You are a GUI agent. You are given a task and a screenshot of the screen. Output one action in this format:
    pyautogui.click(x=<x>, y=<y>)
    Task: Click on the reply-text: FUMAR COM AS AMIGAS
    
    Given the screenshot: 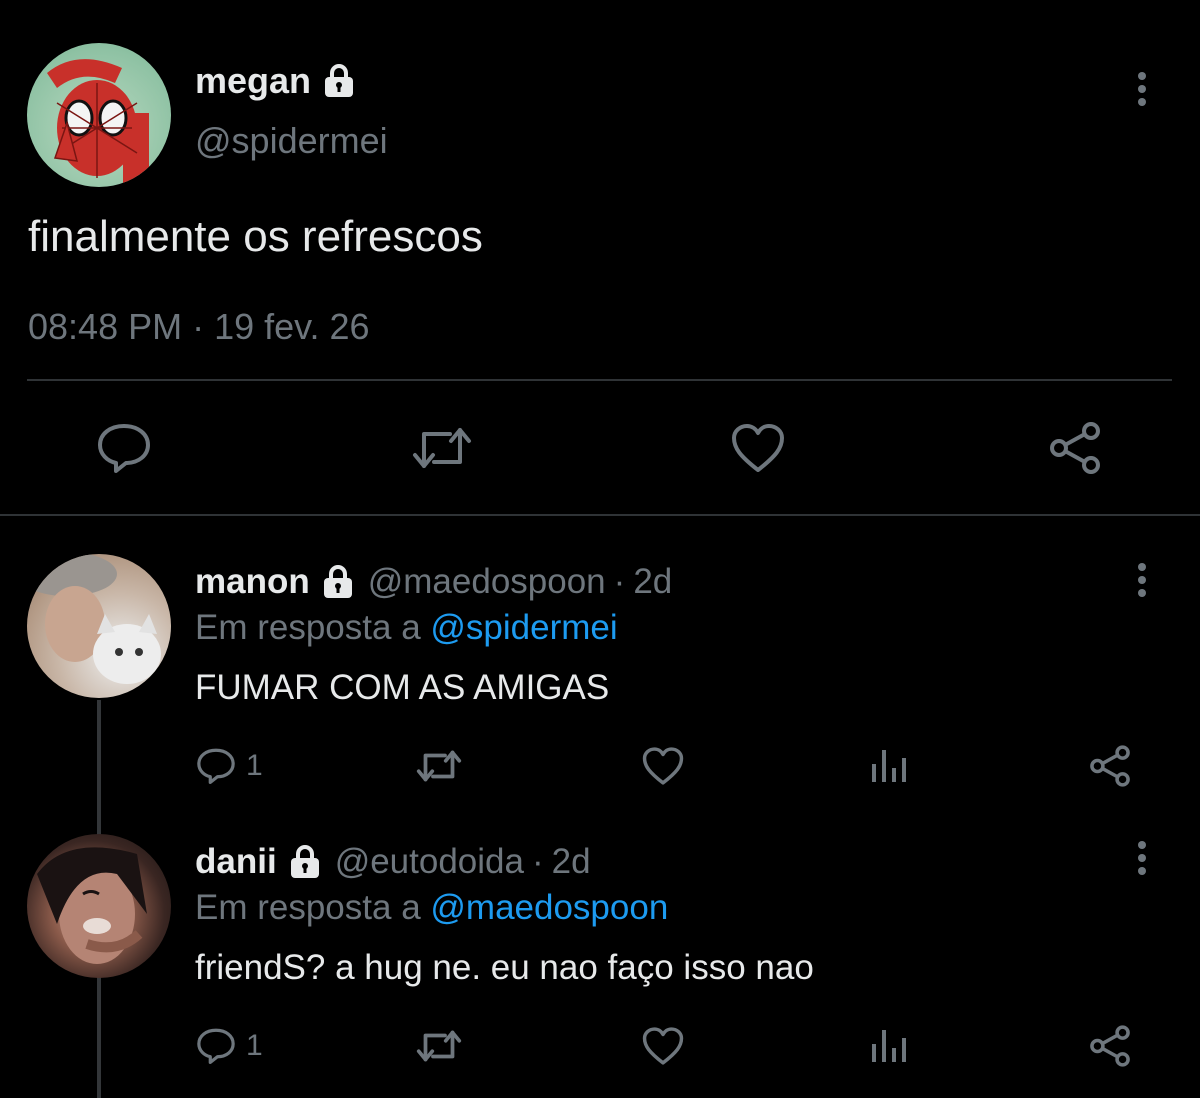 What is the action you would take?
    pyautogui.click(x=402, y=687)
    